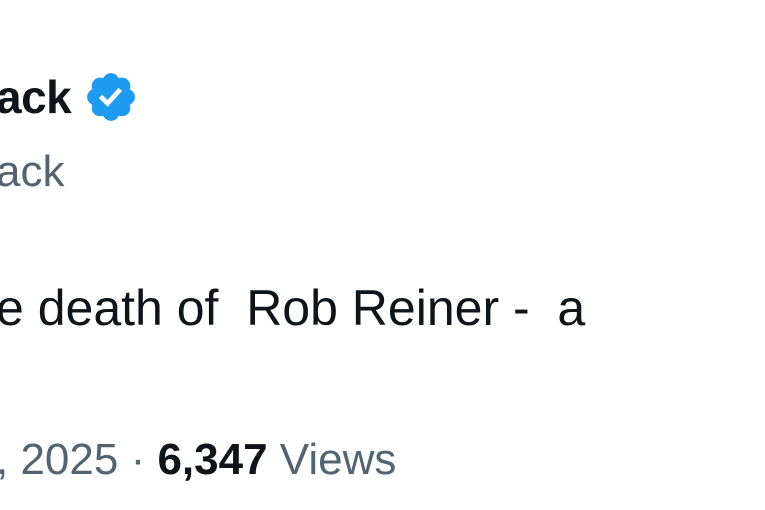 The height and width of the screenshot is (510, 765). What do you see at coordinates (332, 459) in the screenshot?
I see `views-label: Views` at bounding box center [332, 459].